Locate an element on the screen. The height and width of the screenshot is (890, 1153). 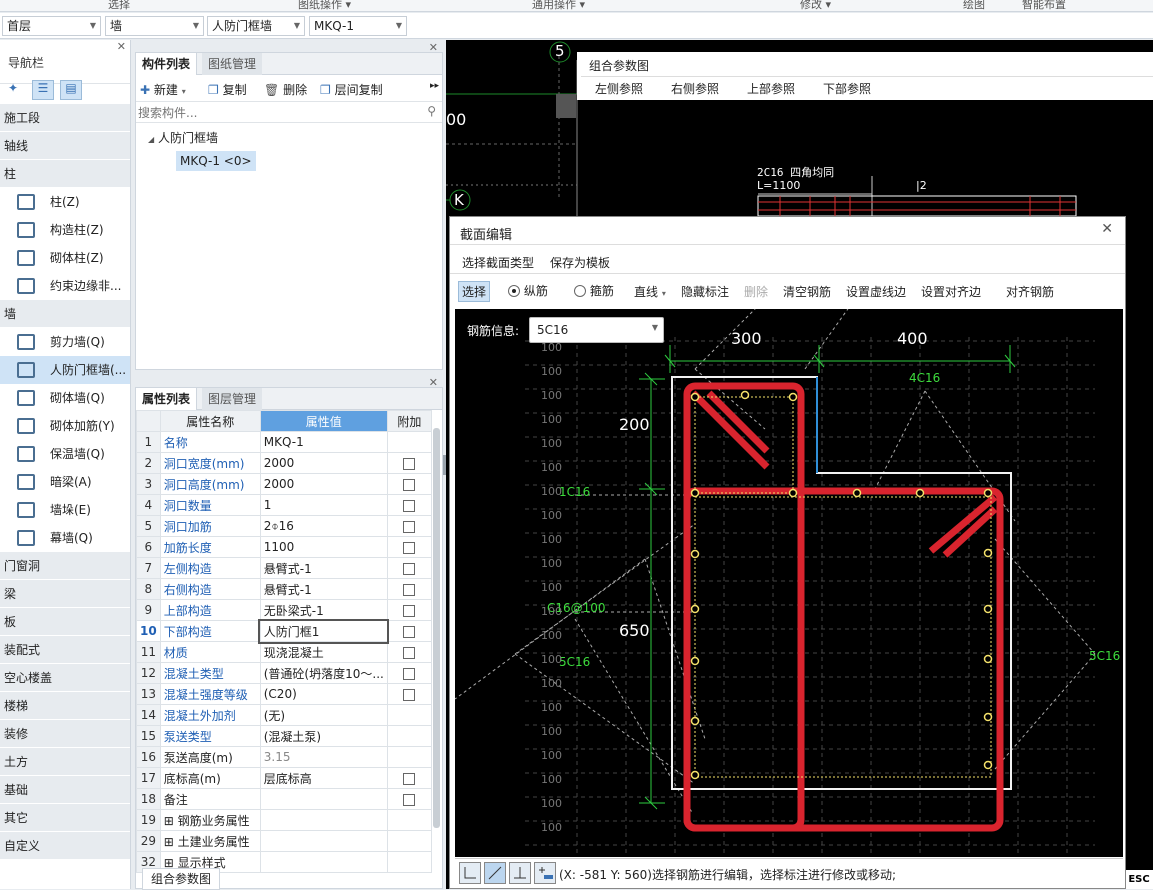
tab-property-list: 属性列表 is located at coordinates (167, 399).